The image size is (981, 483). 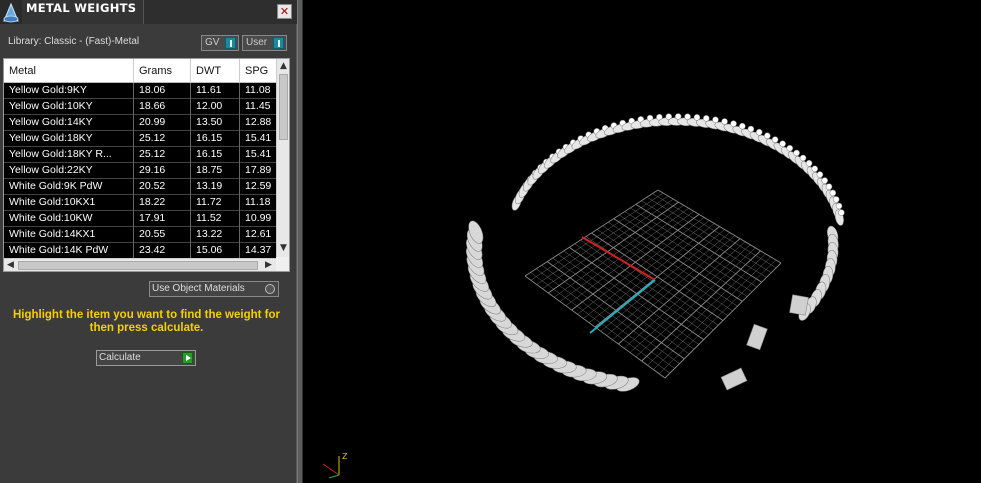 What do you see at coordinates (162, 71) in the screenshot?
I see `column-header-grams: Grams` at bounding box center [162, 71].